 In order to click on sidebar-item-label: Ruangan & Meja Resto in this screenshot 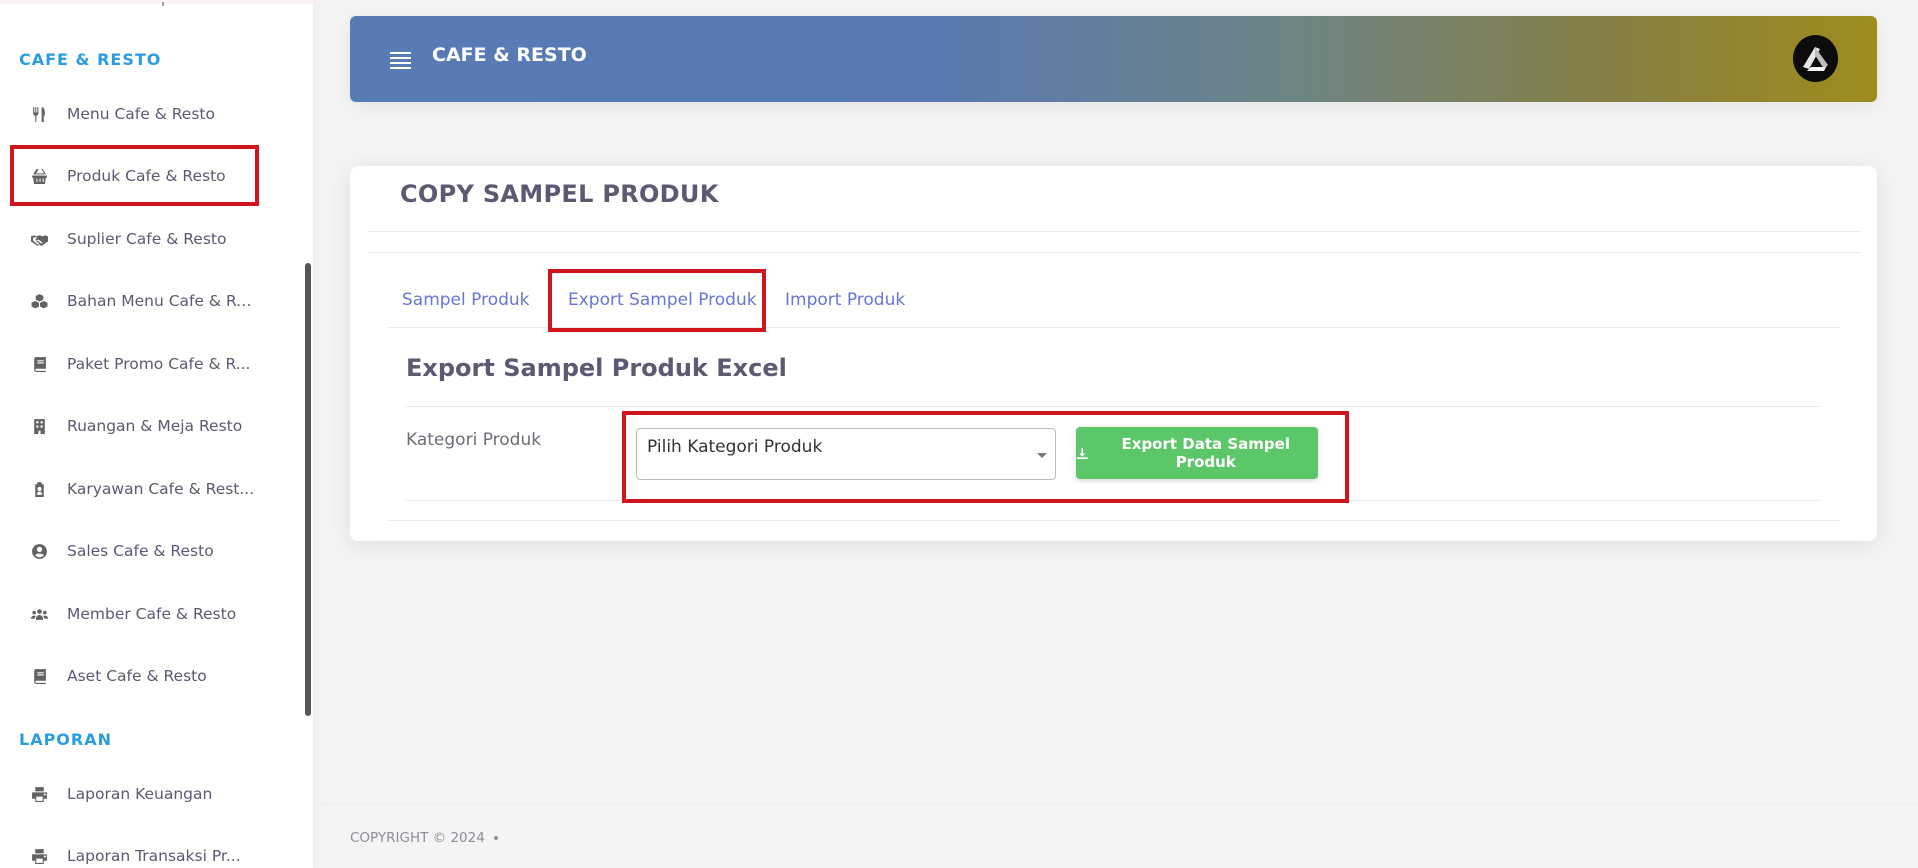, I will do `click(155, 426)`.